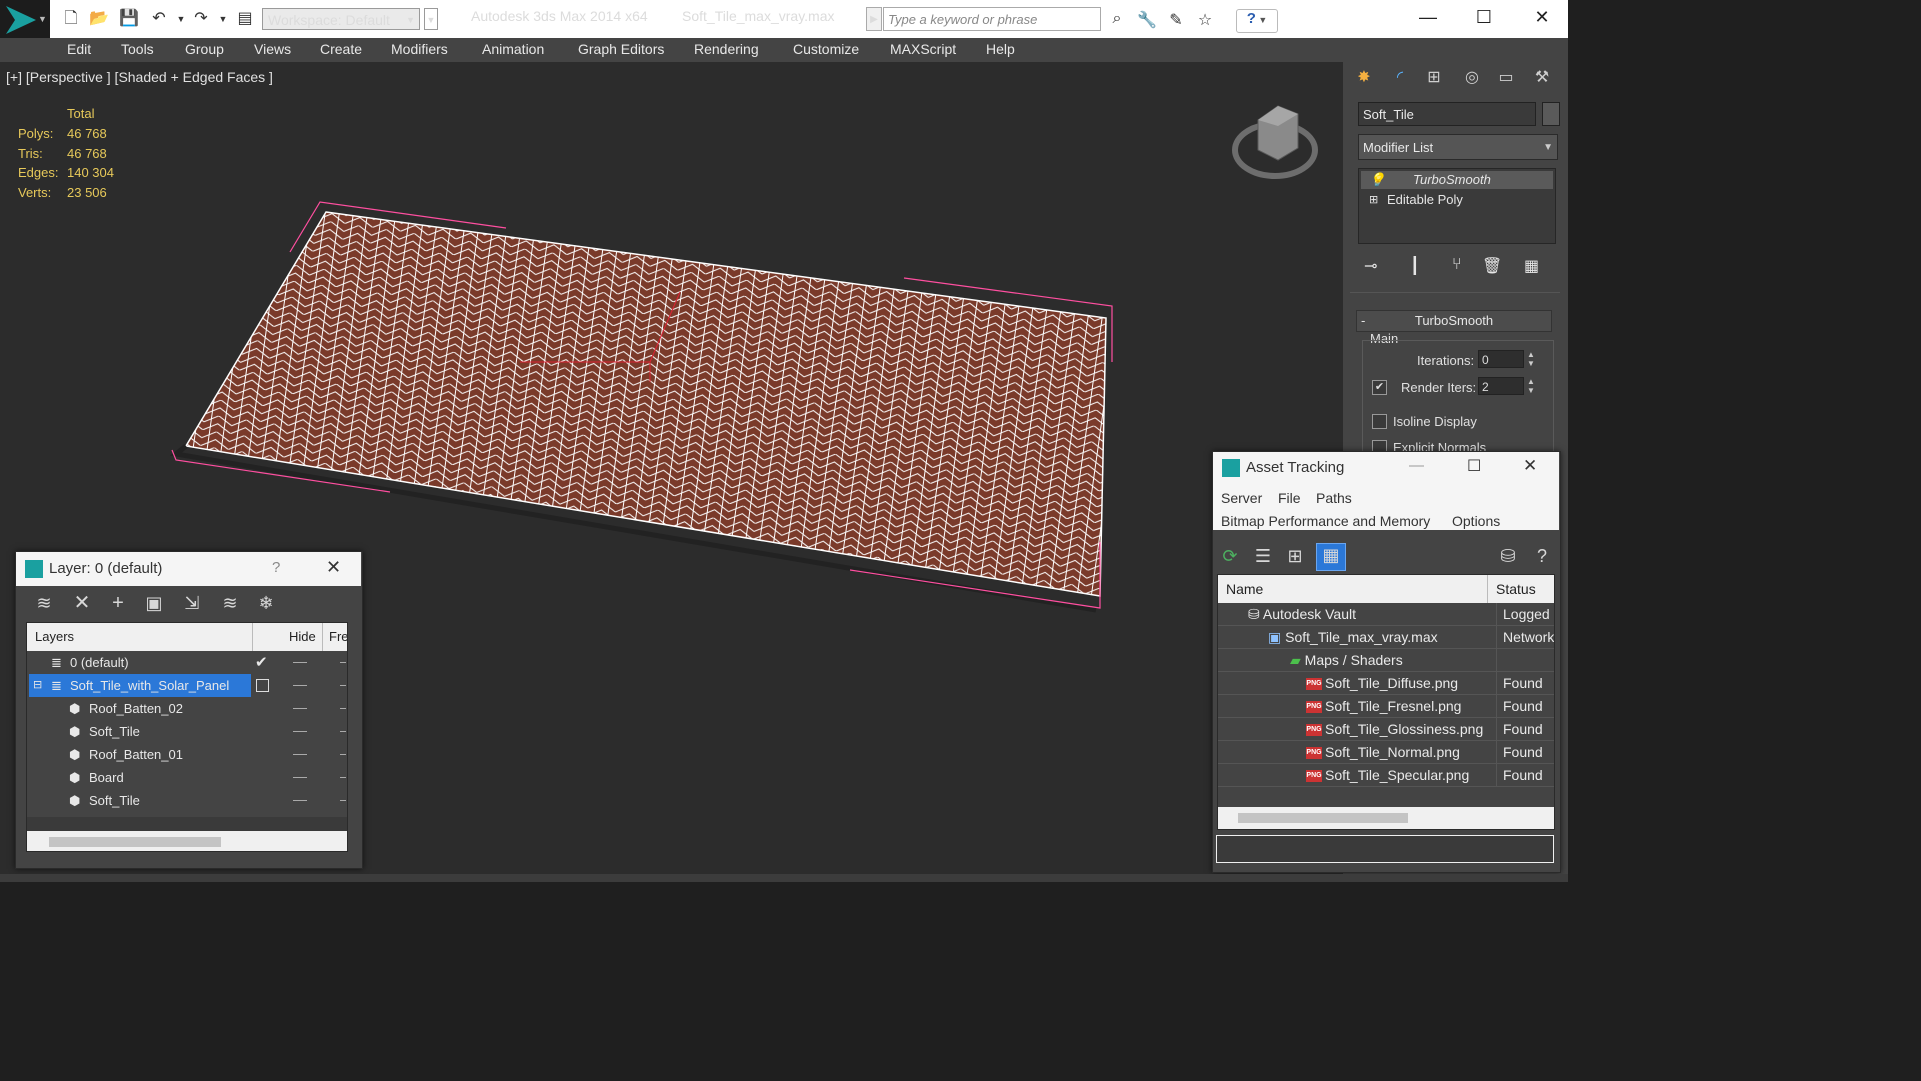 The image size is (1921, 1081). What do you see at coordinates (1447, 114) in the screenshot?
I see `object-name-field: Soft_Tile` at bounding box center [1447, 114].